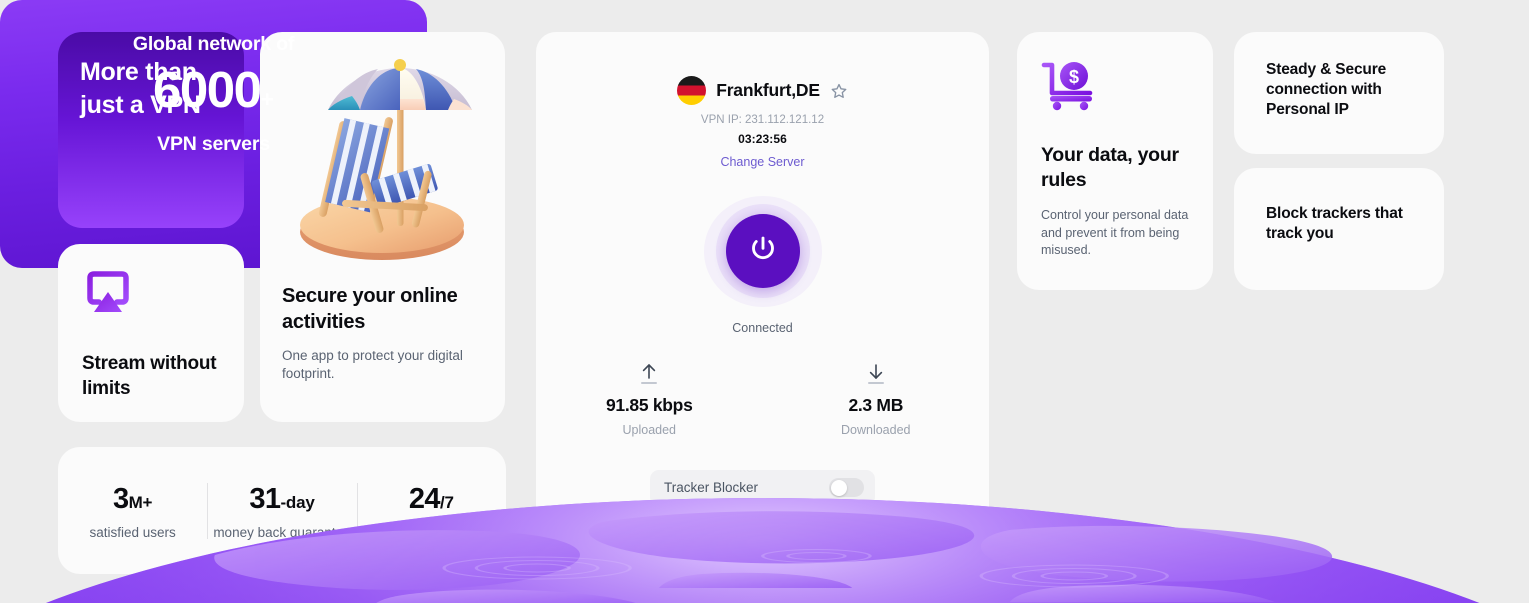  I want to click on block-trackers-card: Block trackers that track you, so click(1339, 229).